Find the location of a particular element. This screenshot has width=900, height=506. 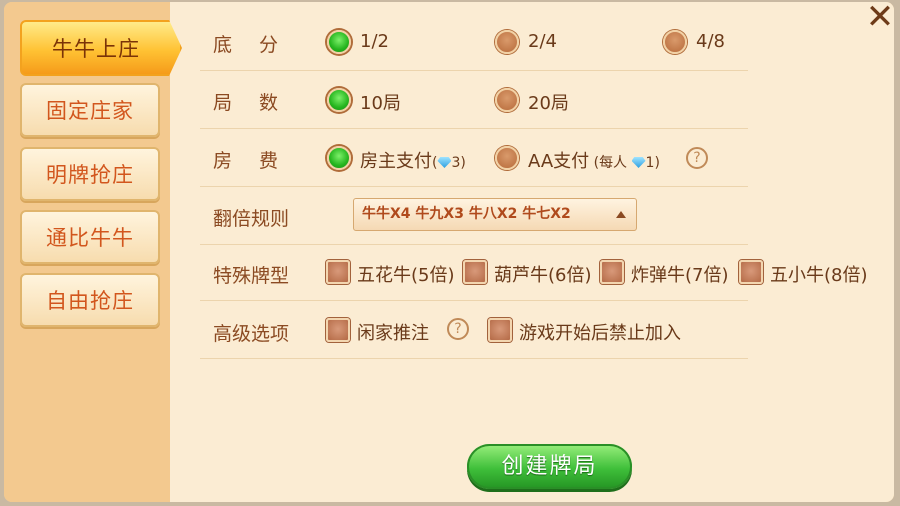

advanced-option-label: 游戏开始后禁止加入 is located at coordinates (600, 333).